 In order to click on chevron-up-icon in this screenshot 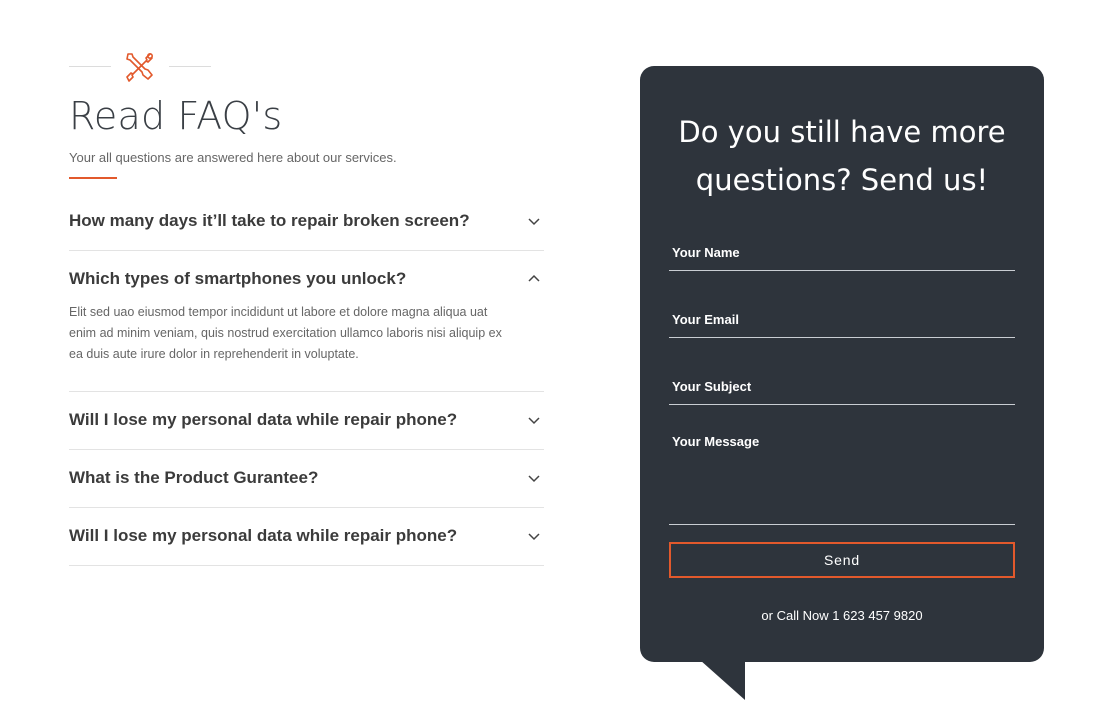, I will do `click(534, 278)`.